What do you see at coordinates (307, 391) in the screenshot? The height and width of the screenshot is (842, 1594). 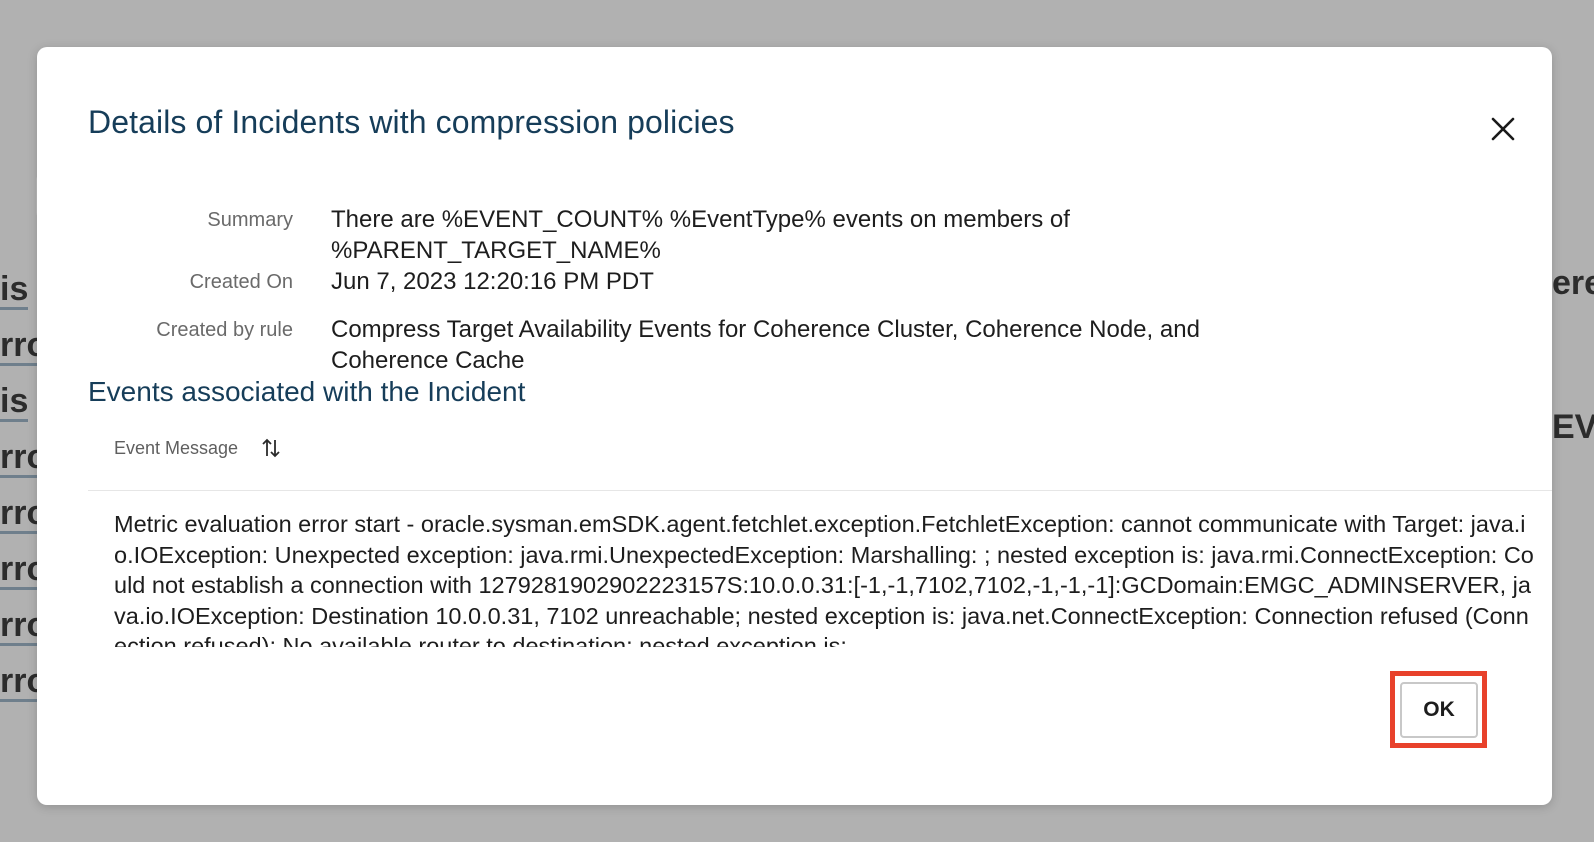 I see `events-section-title: Events associated with the Incident` at bounding box center [307, 391].